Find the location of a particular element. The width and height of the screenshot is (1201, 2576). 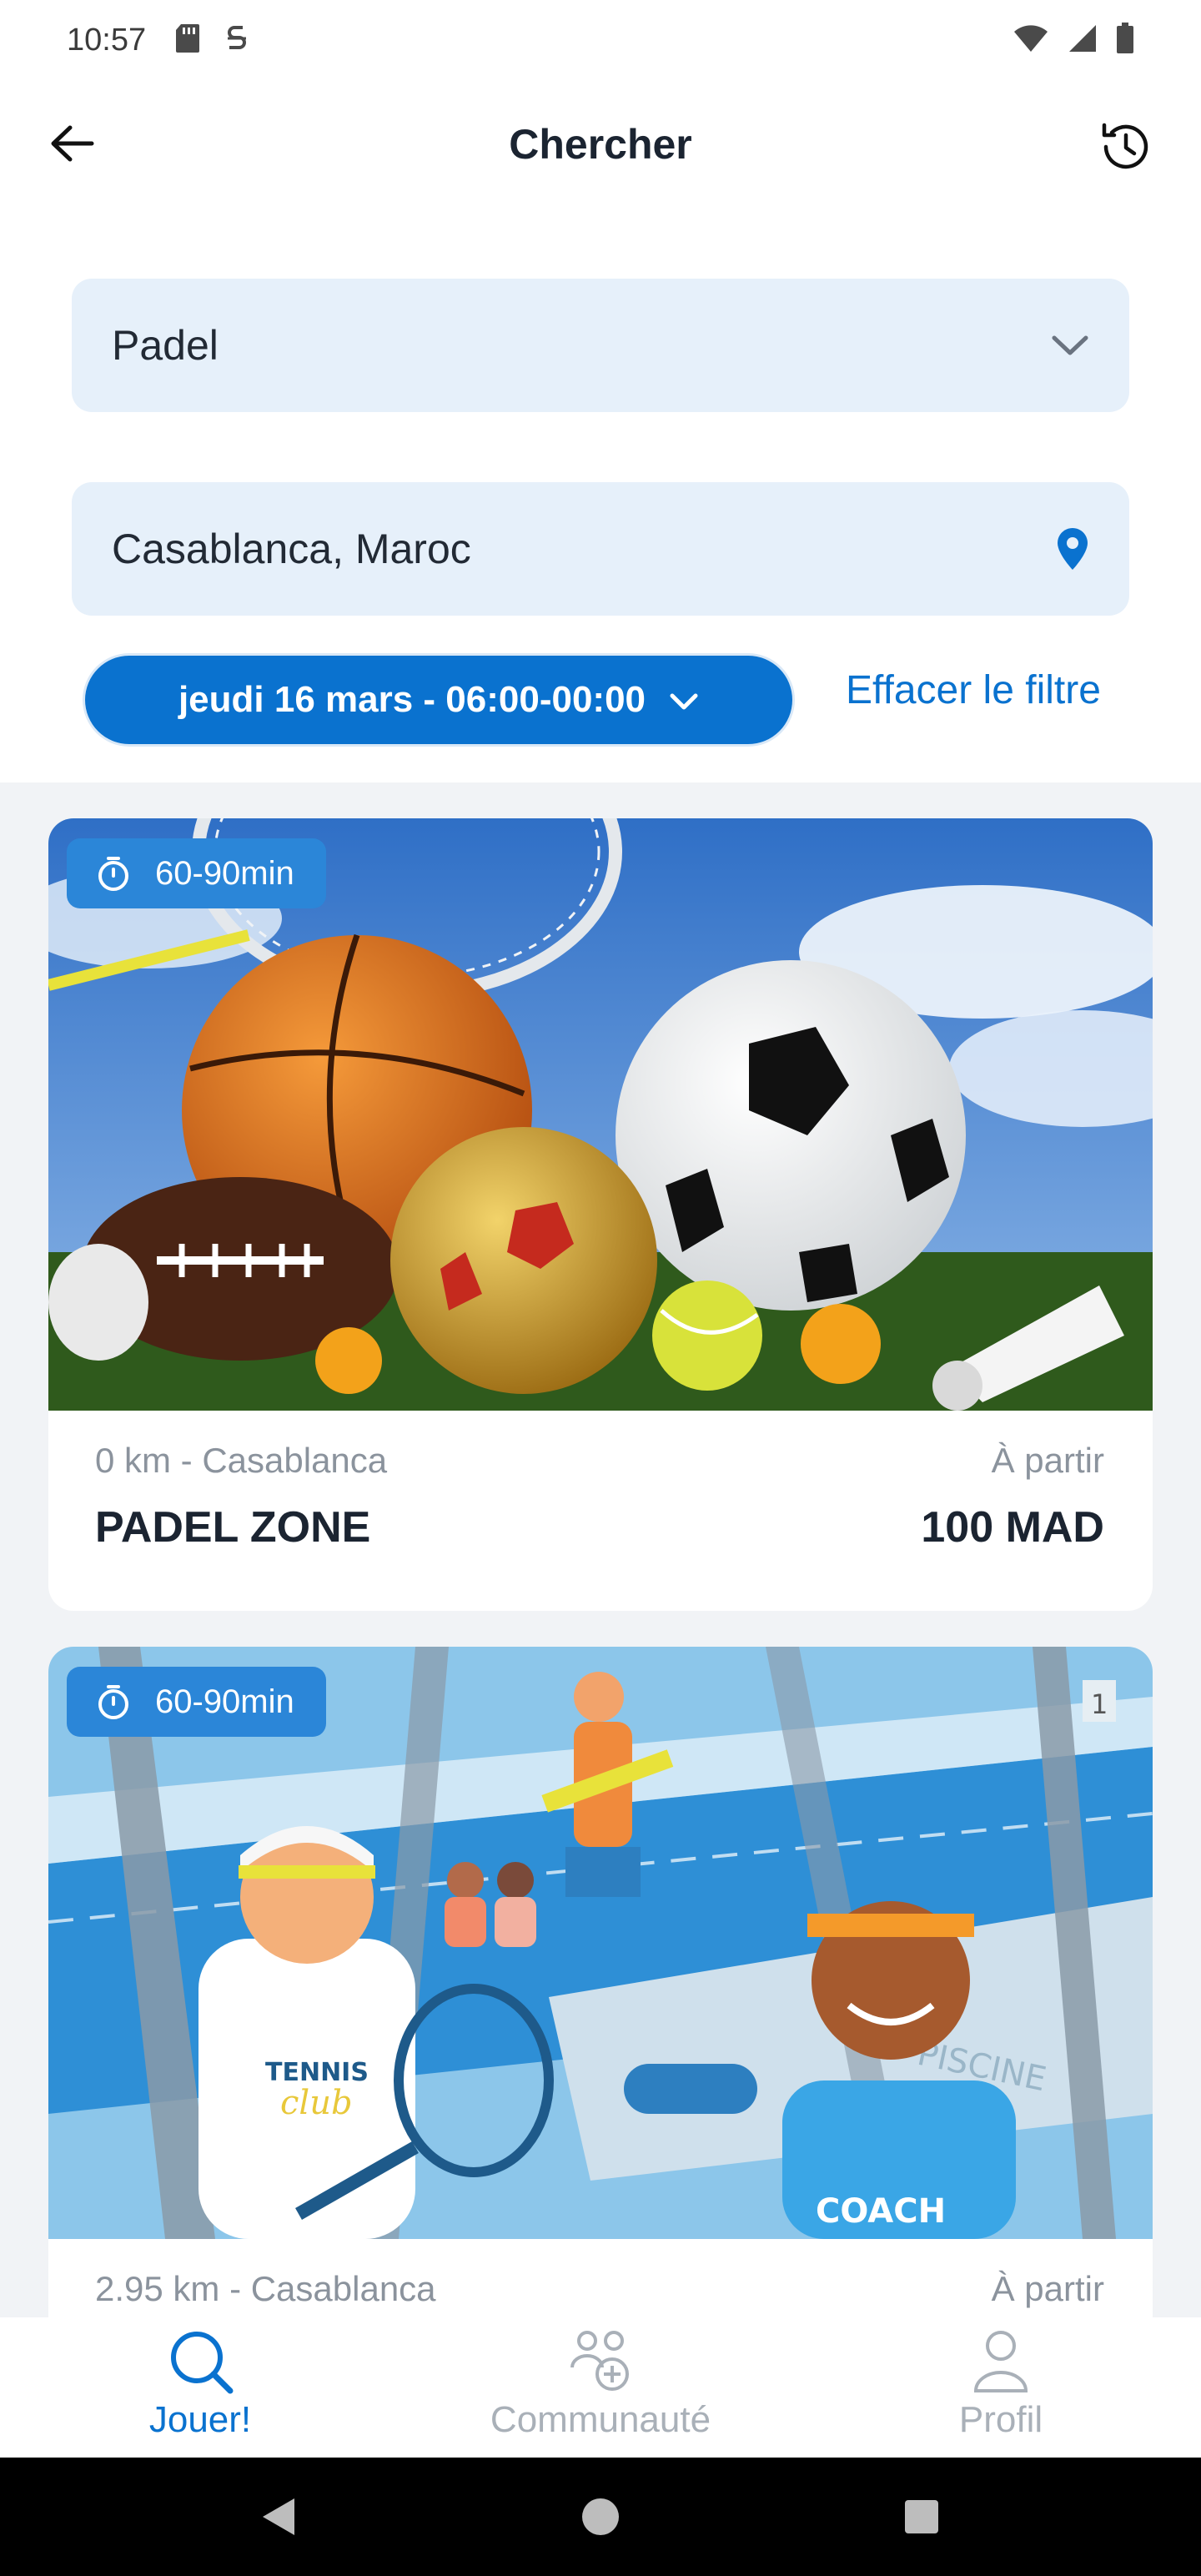

nav-label: Profil is located at coordinates (1001, 2419).